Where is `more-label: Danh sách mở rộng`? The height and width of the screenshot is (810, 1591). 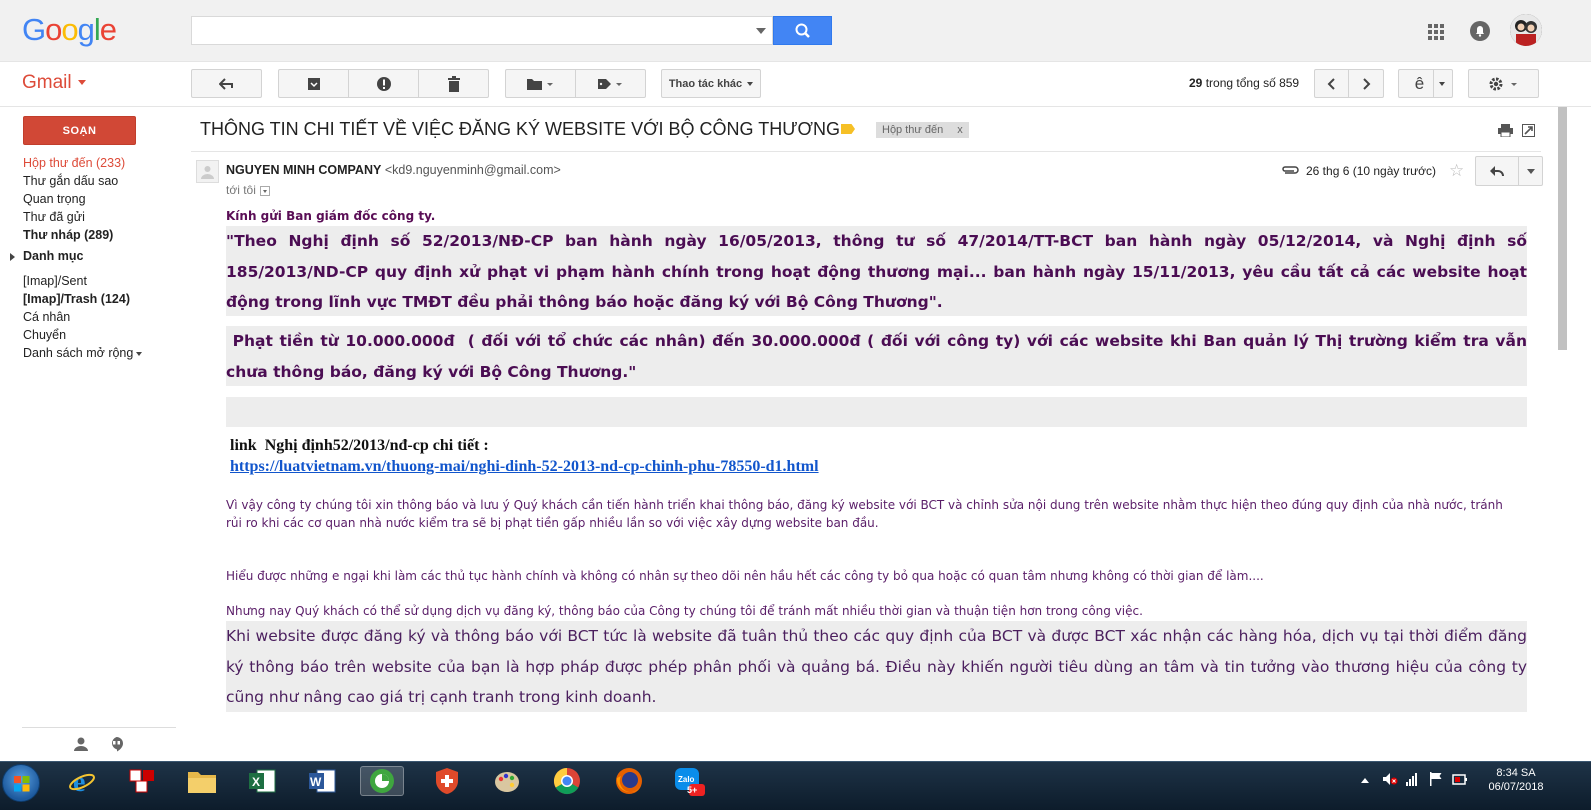
more-label: Danh sách mở rộng is located at coordinates (78, 353).